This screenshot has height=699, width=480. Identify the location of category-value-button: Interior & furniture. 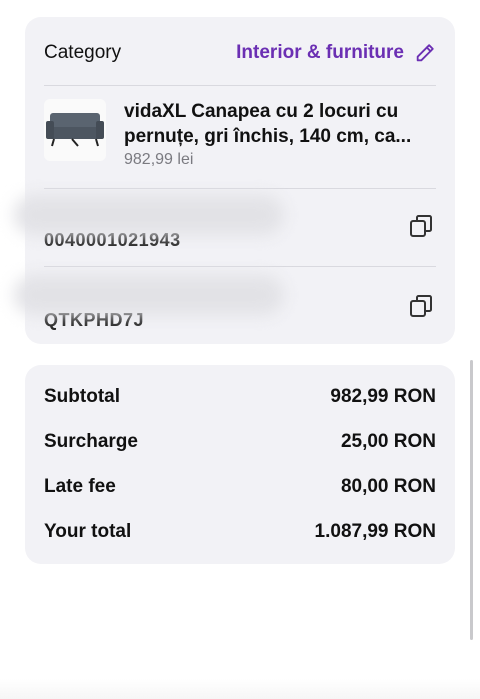
(336, 53).